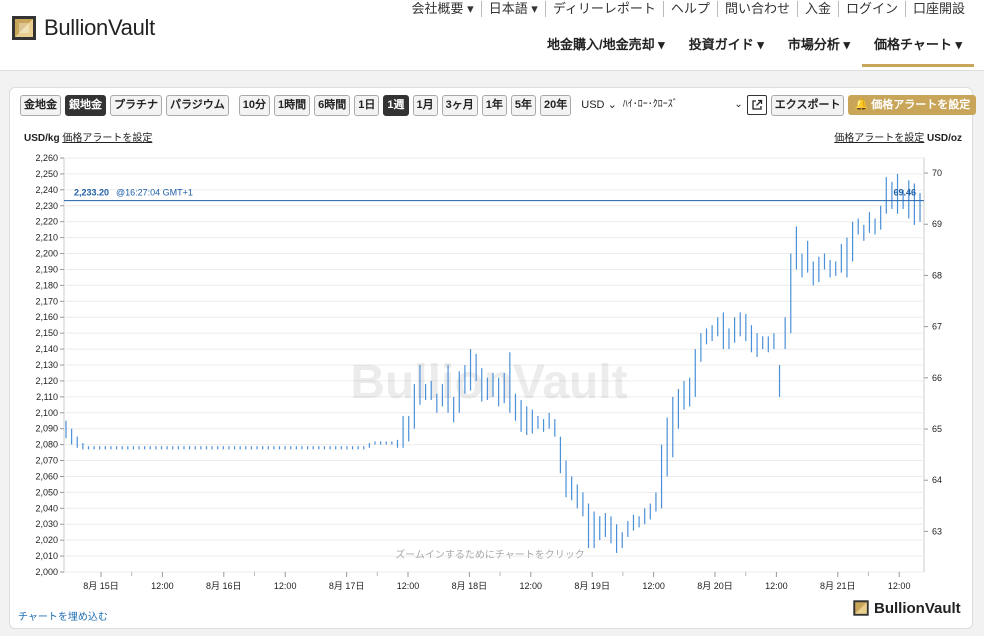 Image resolution: width=984 pixels, height=636 pixels. What do you see at coordinates (606, 50) in the screenshot?
I see `menu-buy-sell: 地金購入/地金売却 ▾` at bounding box center [606, 50].